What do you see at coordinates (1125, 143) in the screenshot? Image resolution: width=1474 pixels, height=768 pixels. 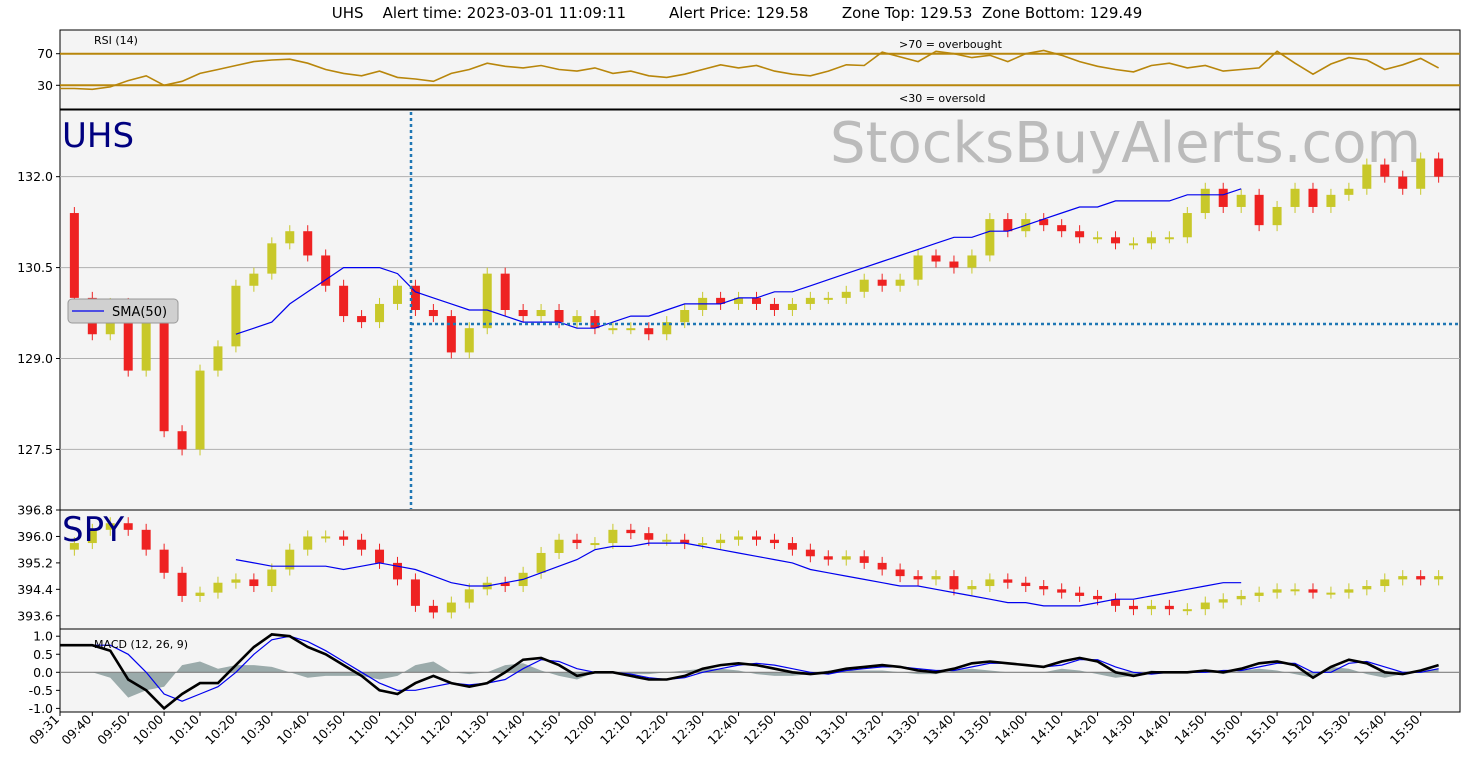 I see `watermark: StocksBuyAlerts.com` at bounding box center [1125, 143].